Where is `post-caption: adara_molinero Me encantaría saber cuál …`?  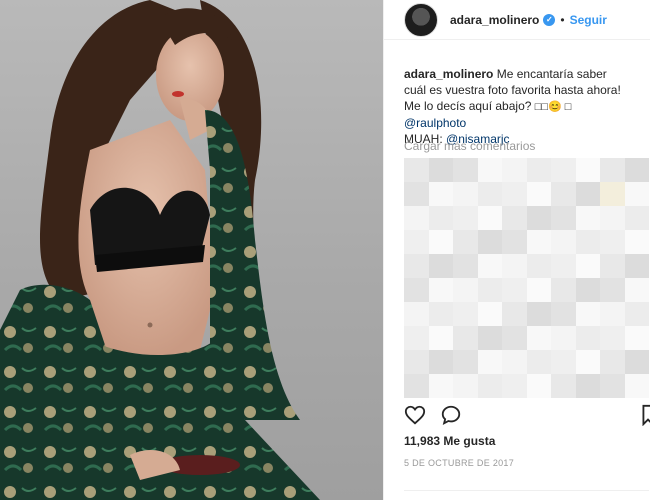
post-caption: adara_molinero Me encantaría saber cuál … is located at coordinates (516, 106).